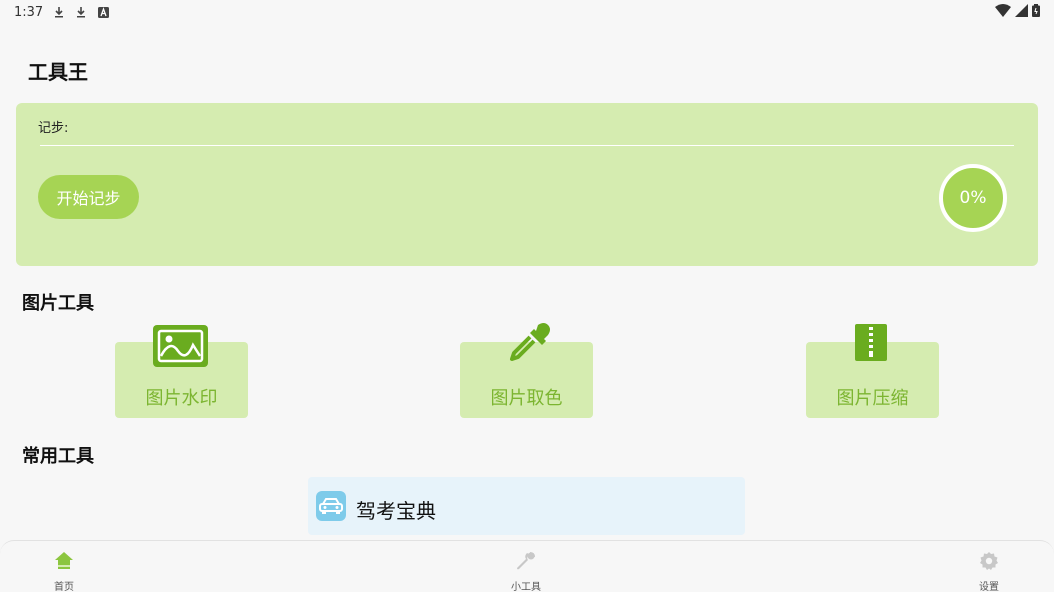  I want to click on image-tools-title: 图片工具, so click(58, 303).